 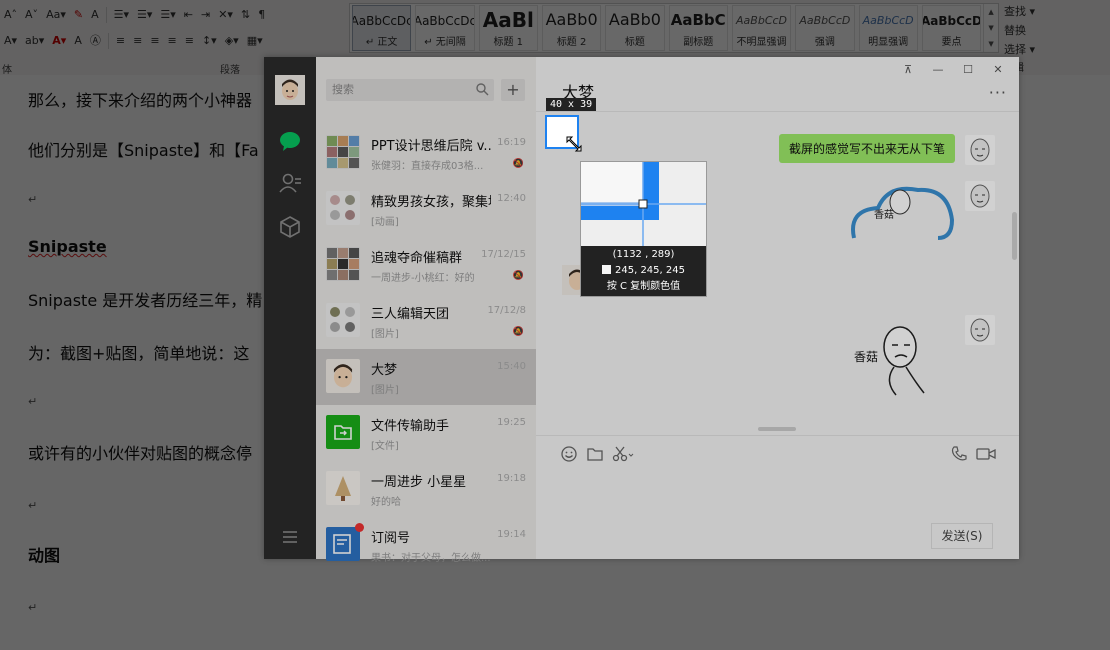 I want to click on window-controls: ⊼ — ☐ ✕, so click(x=953, y=69).